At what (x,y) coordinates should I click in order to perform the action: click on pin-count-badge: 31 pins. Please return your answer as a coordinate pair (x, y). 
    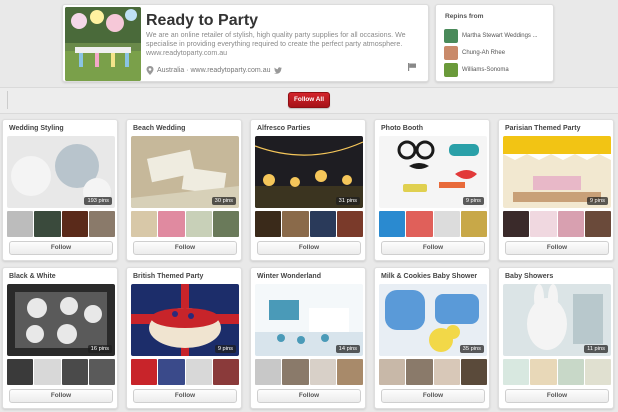
    Looking at the image, I should click on (347, 201).